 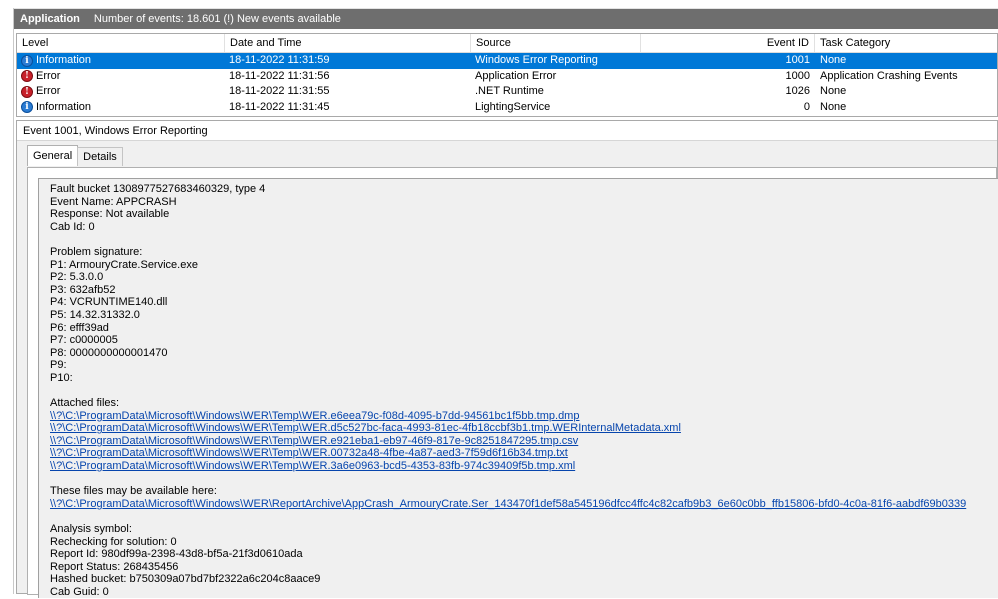 What do you see at coordinates (279, 91) in the screenshot?
I see `cell-date: 18-11-2022 11:31:55` at bounding box center [279, 91].